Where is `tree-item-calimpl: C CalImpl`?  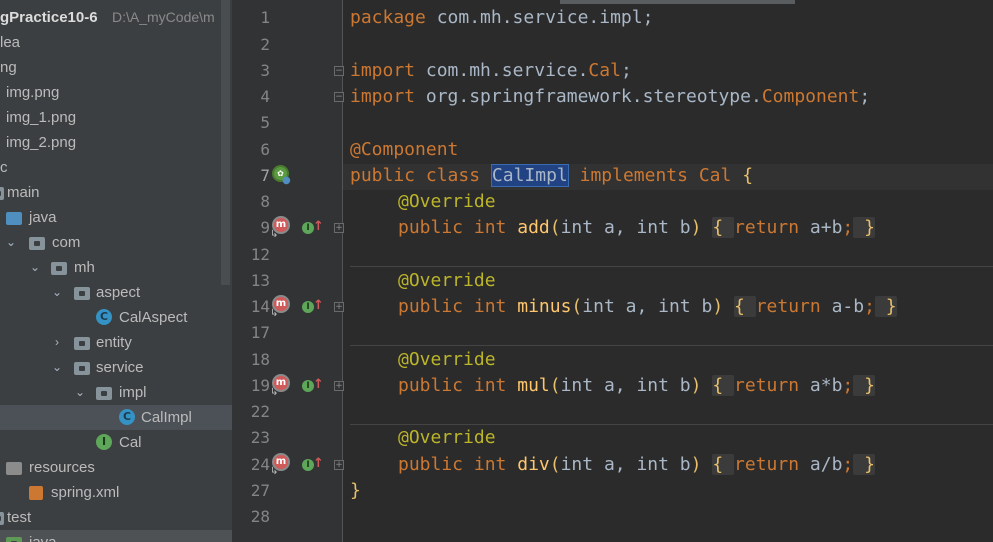
tree-item-calimpl: C CalImpl is located at coordinates (116, 417).